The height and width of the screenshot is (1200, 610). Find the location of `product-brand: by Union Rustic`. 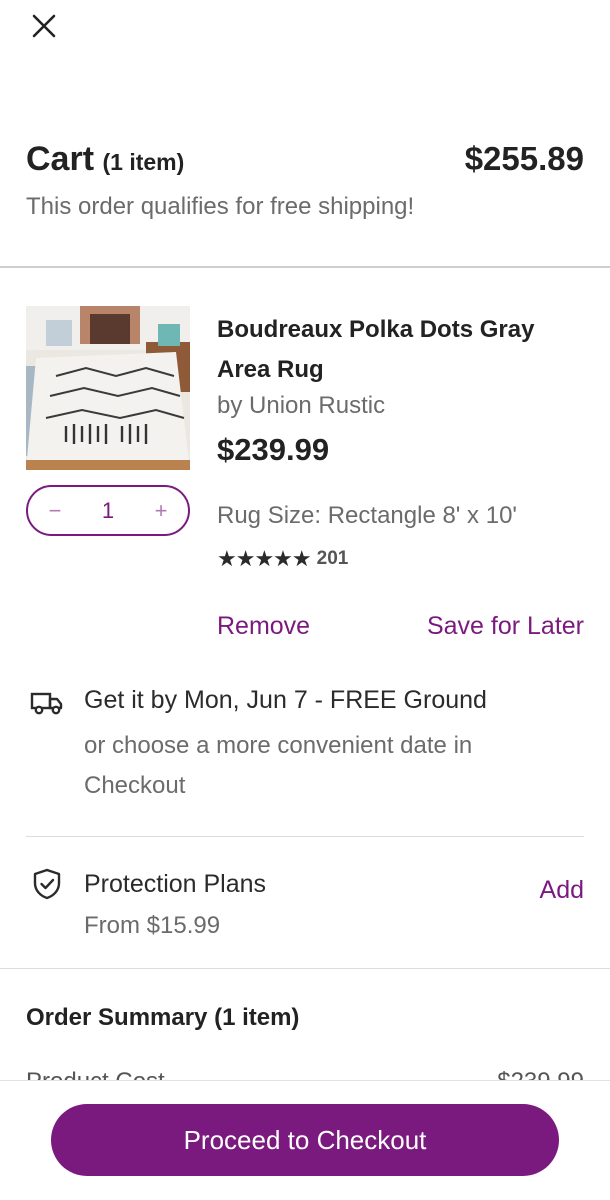

product-brand: by Union Rustic is located at coordinates (400, 406).